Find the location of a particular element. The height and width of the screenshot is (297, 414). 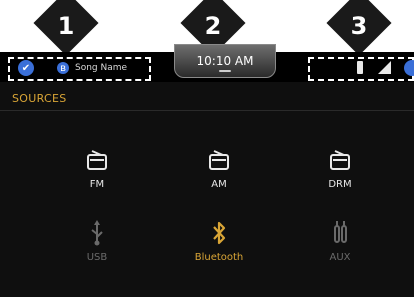

source-am-button: AM is located at coordinates (219, 167).